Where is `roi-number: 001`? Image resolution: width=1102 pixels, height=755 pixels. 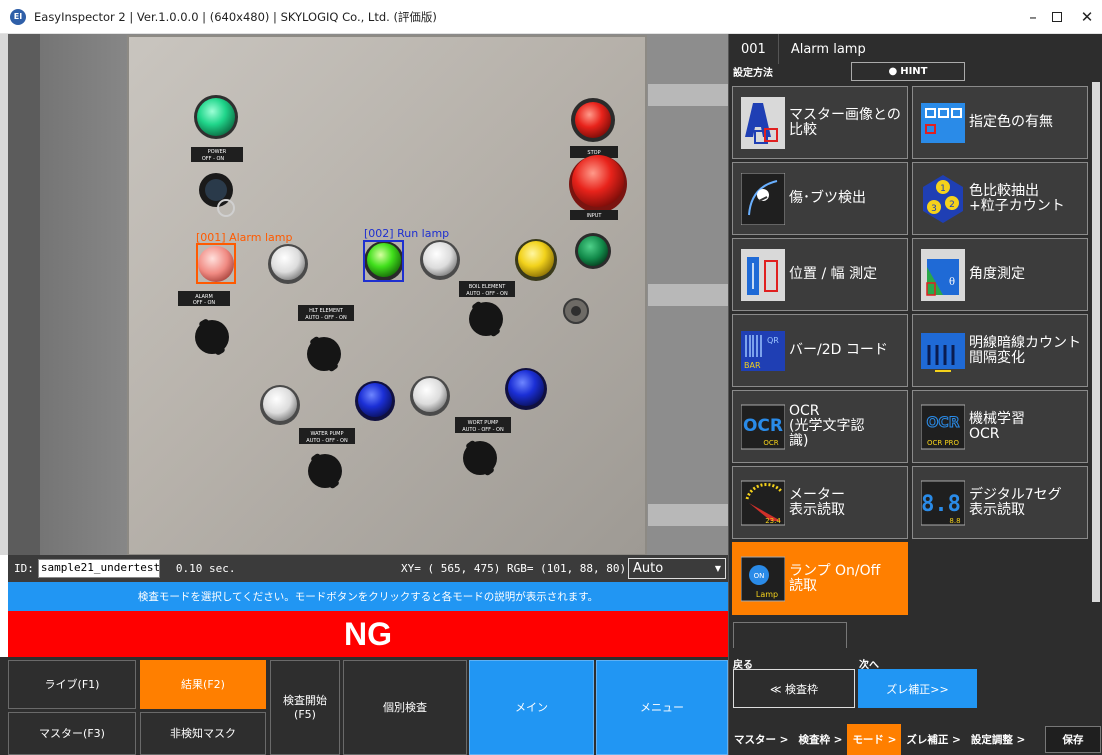 roi-number: 001 is located at coordinates (753, 49).